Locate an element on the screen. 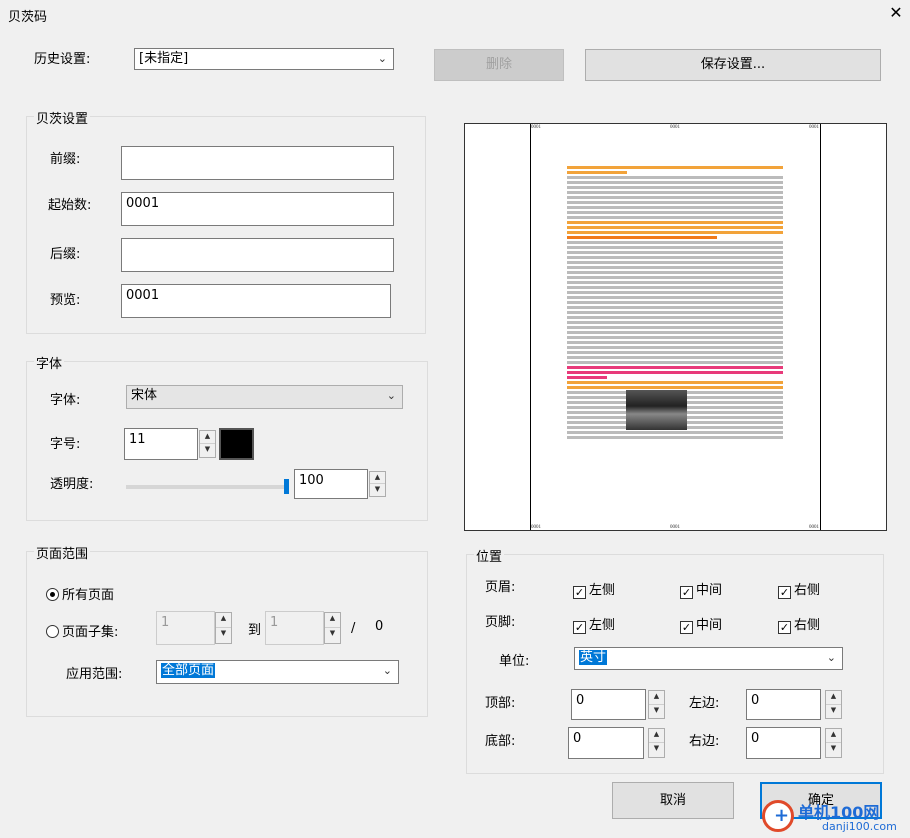 The height and width of the screenshot is (838, 910). footer-label: 页脚: is located at coordinates (500, 622).